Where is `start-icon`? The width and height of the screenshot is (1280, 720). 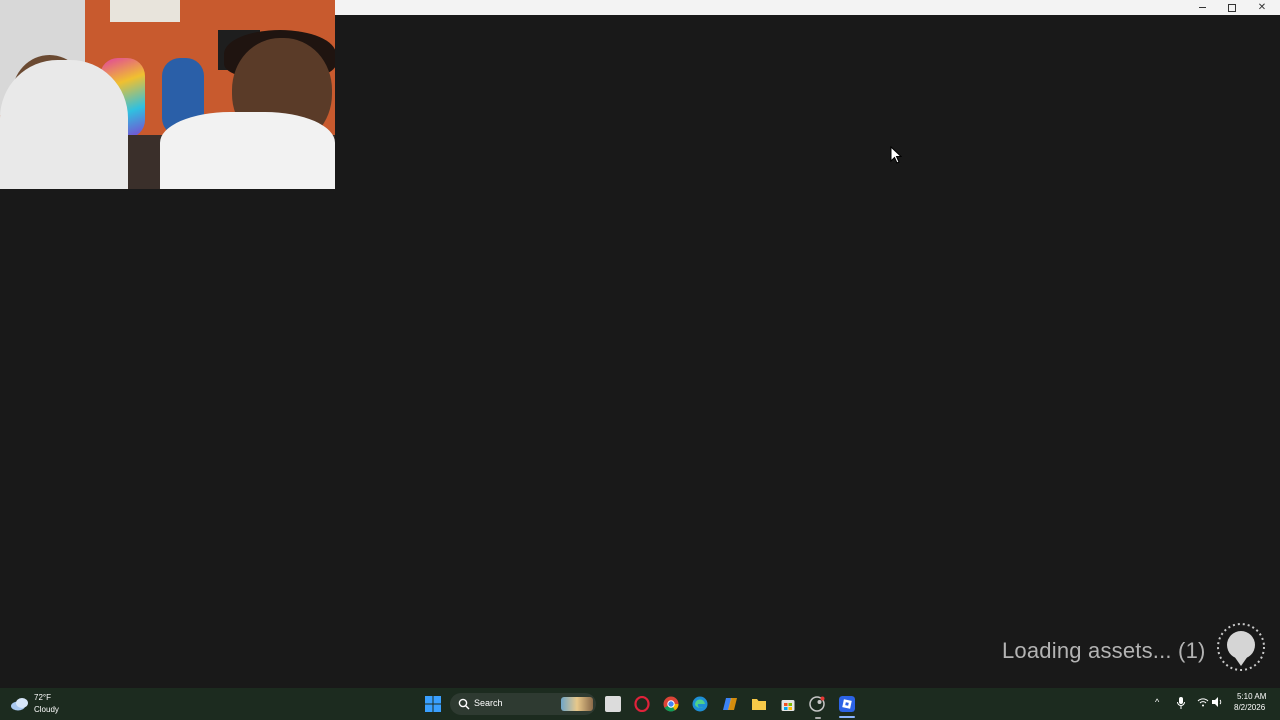
start-icon is located at coordinates (433, 704).